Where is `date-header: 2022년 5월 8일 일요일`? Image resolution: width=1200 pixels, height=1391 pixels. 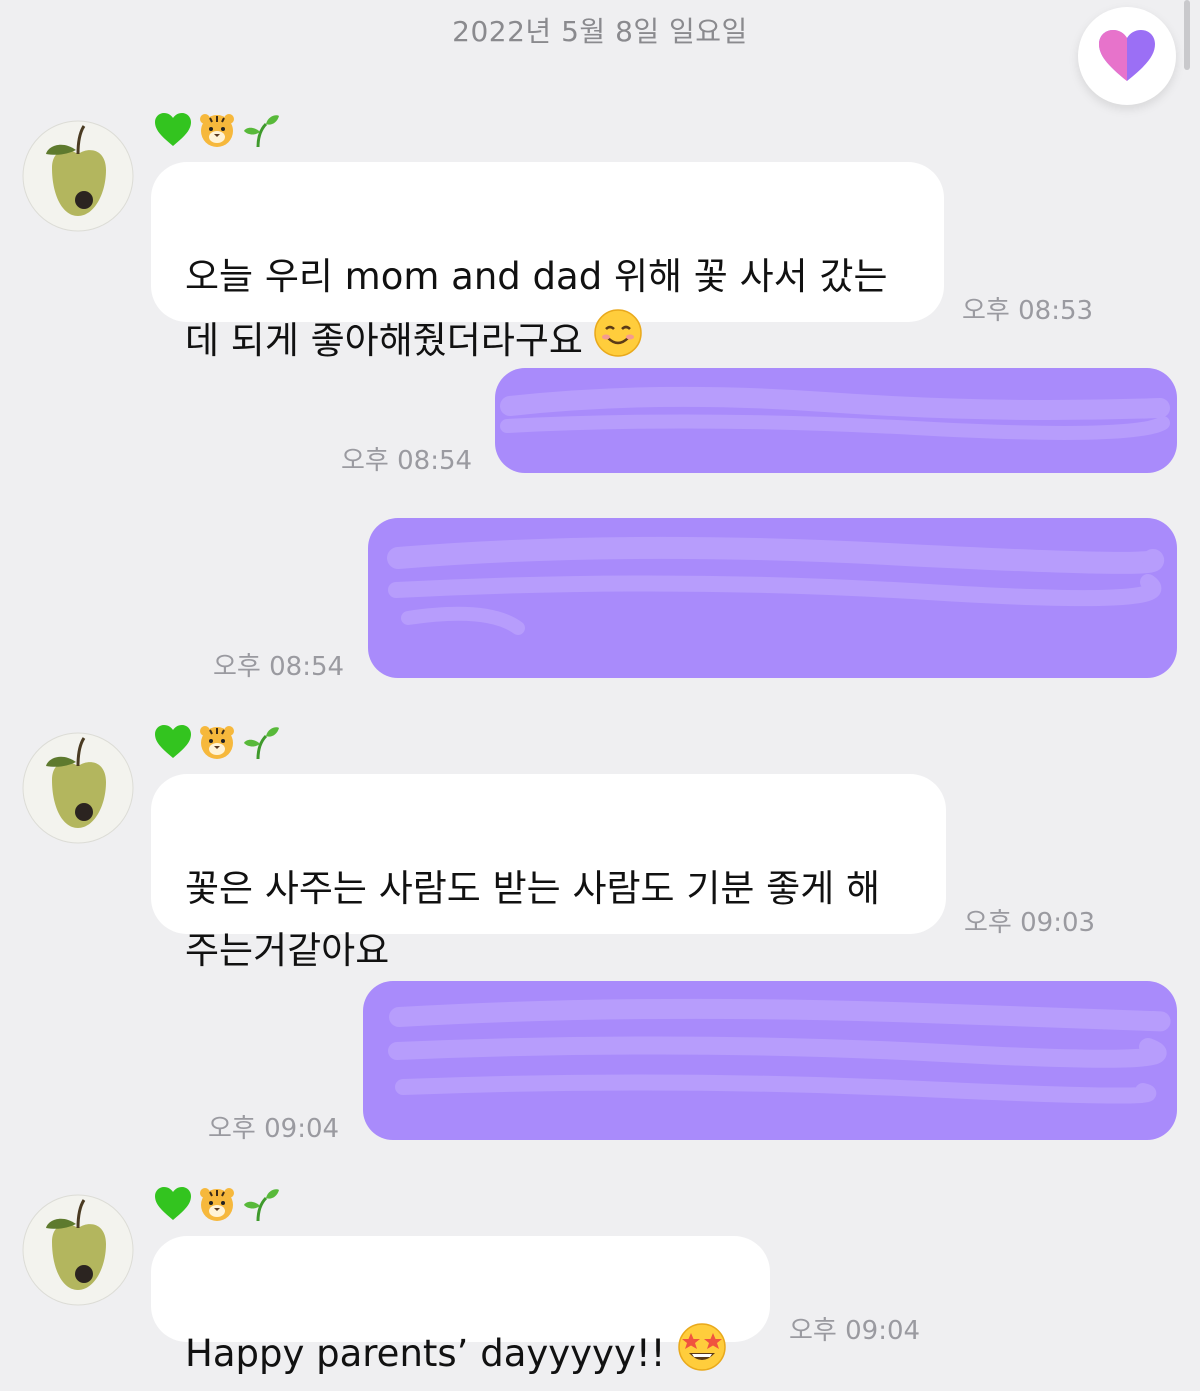 date-header: 2022년 5월 8일 일요일 is located at coordinates (600, 31).